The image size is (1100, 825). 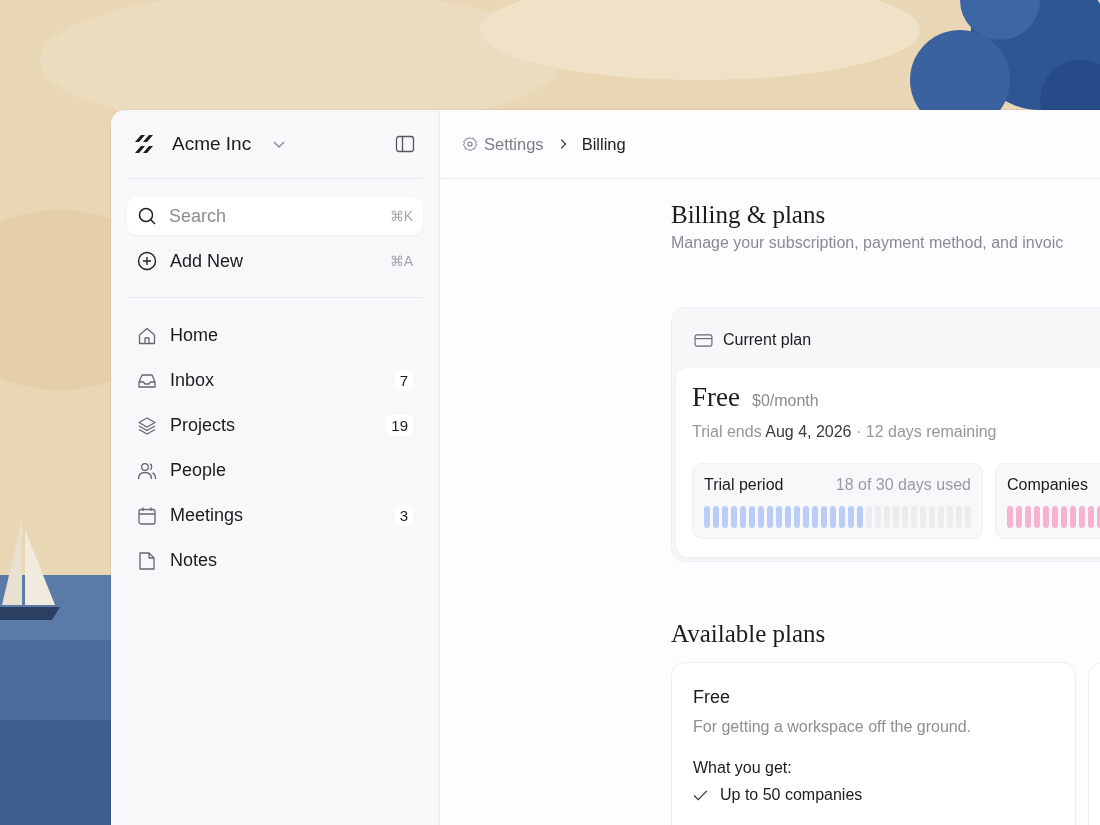 I want to click on credit-card-icon, so click(x=703, y=340).